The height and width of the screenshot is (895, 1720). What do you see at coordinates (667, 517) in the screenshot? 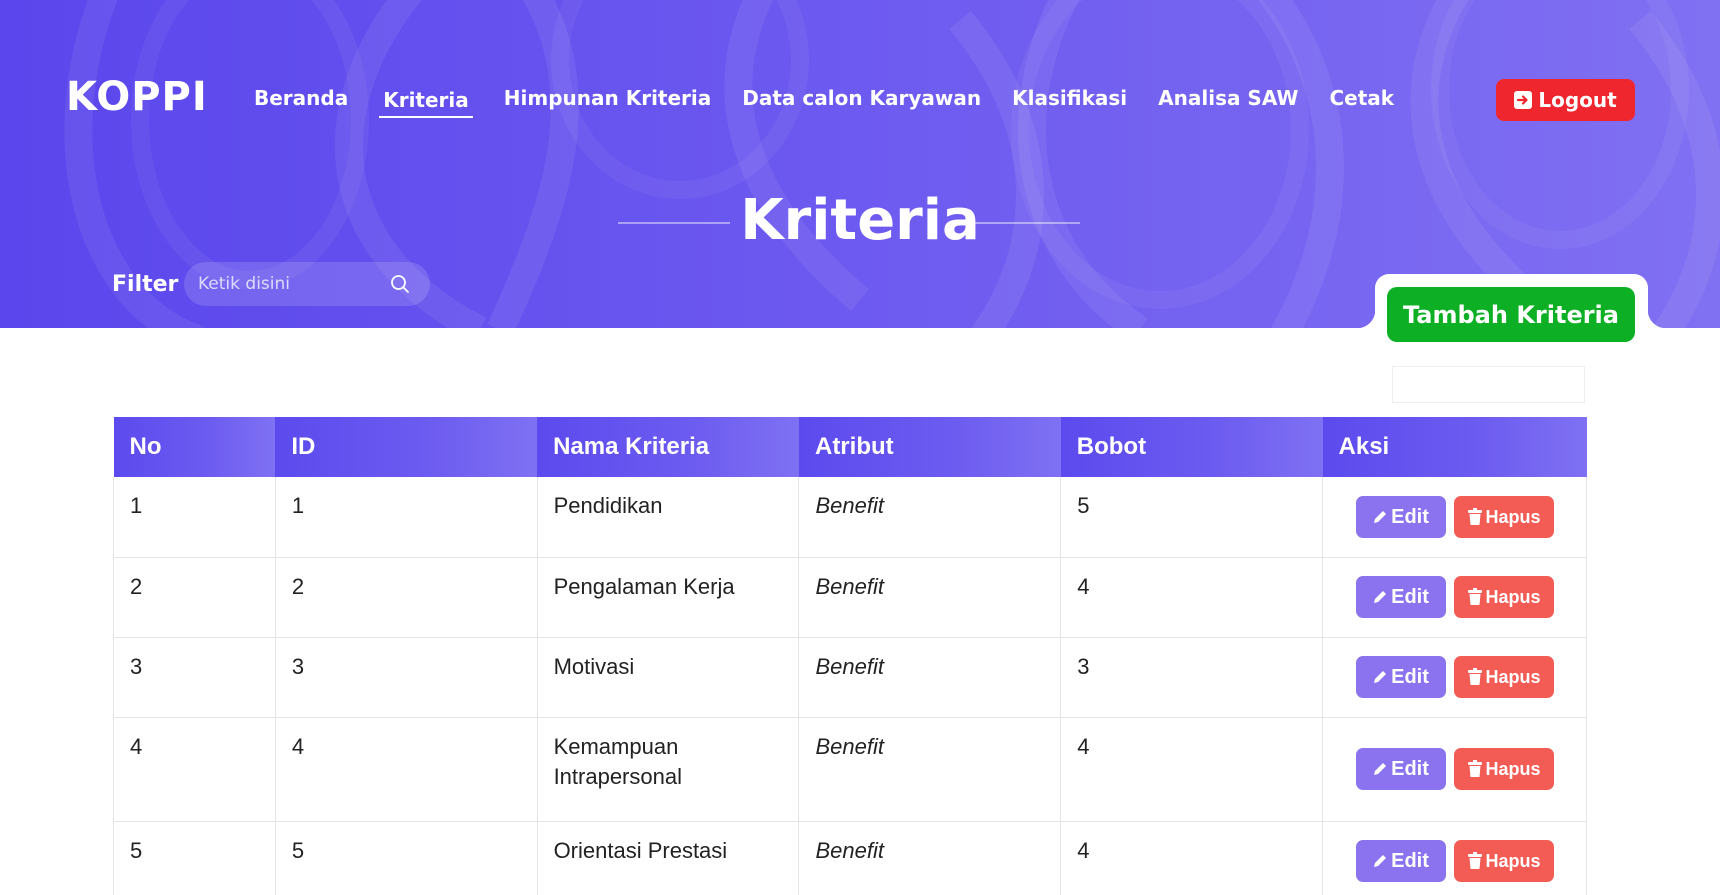
I see `cell-nama: Pendidikan` at bounding box center [667, 517].